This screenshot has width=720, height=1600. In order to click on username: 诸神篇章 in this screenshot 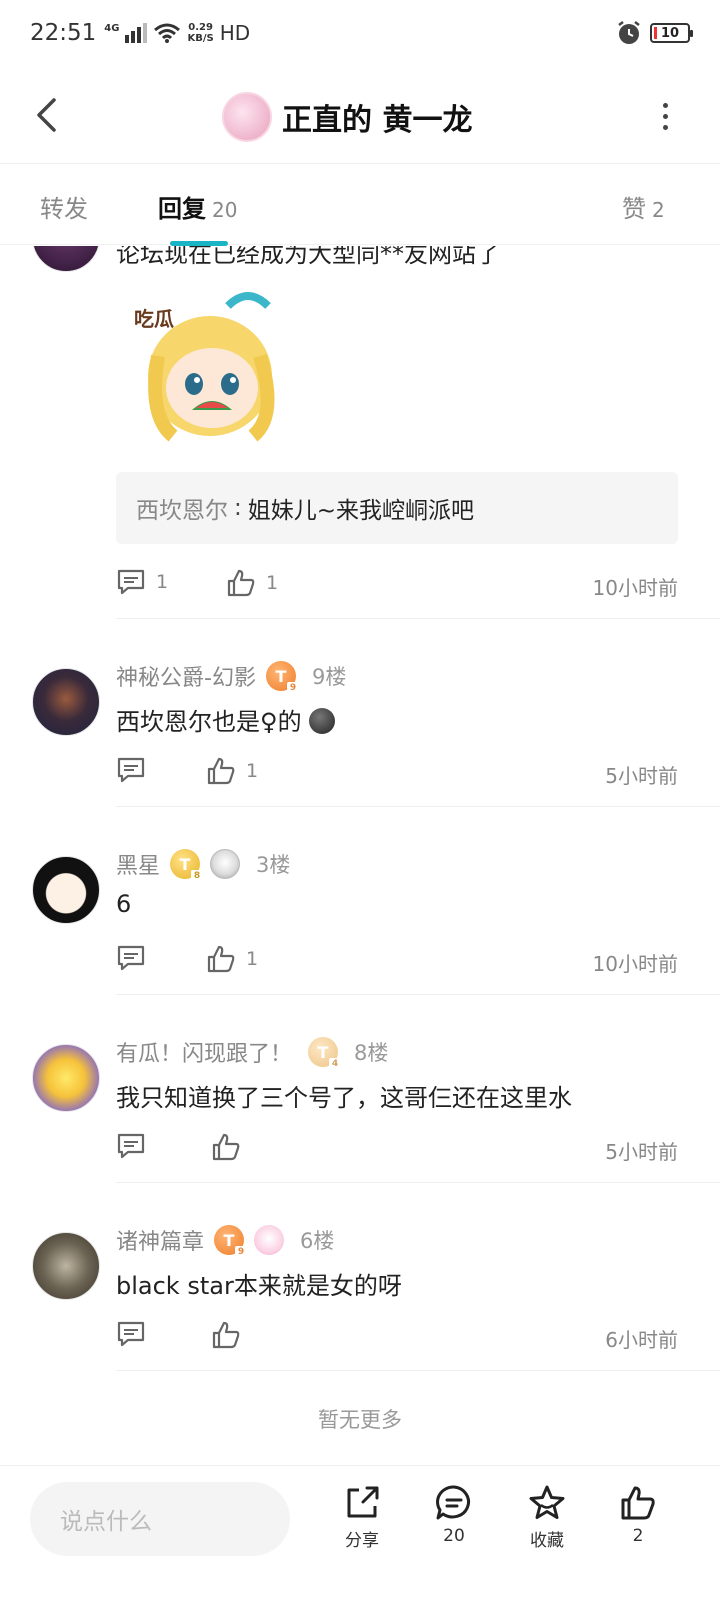, I will do `click(160, 1240)`.